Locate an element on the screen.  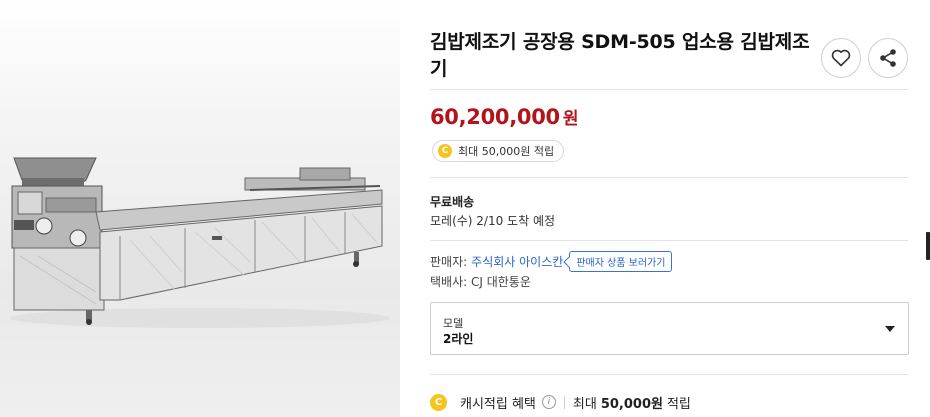
shipping-date: 모레(수) 2/10 도착 예정 is located at coordinates (493, 221).